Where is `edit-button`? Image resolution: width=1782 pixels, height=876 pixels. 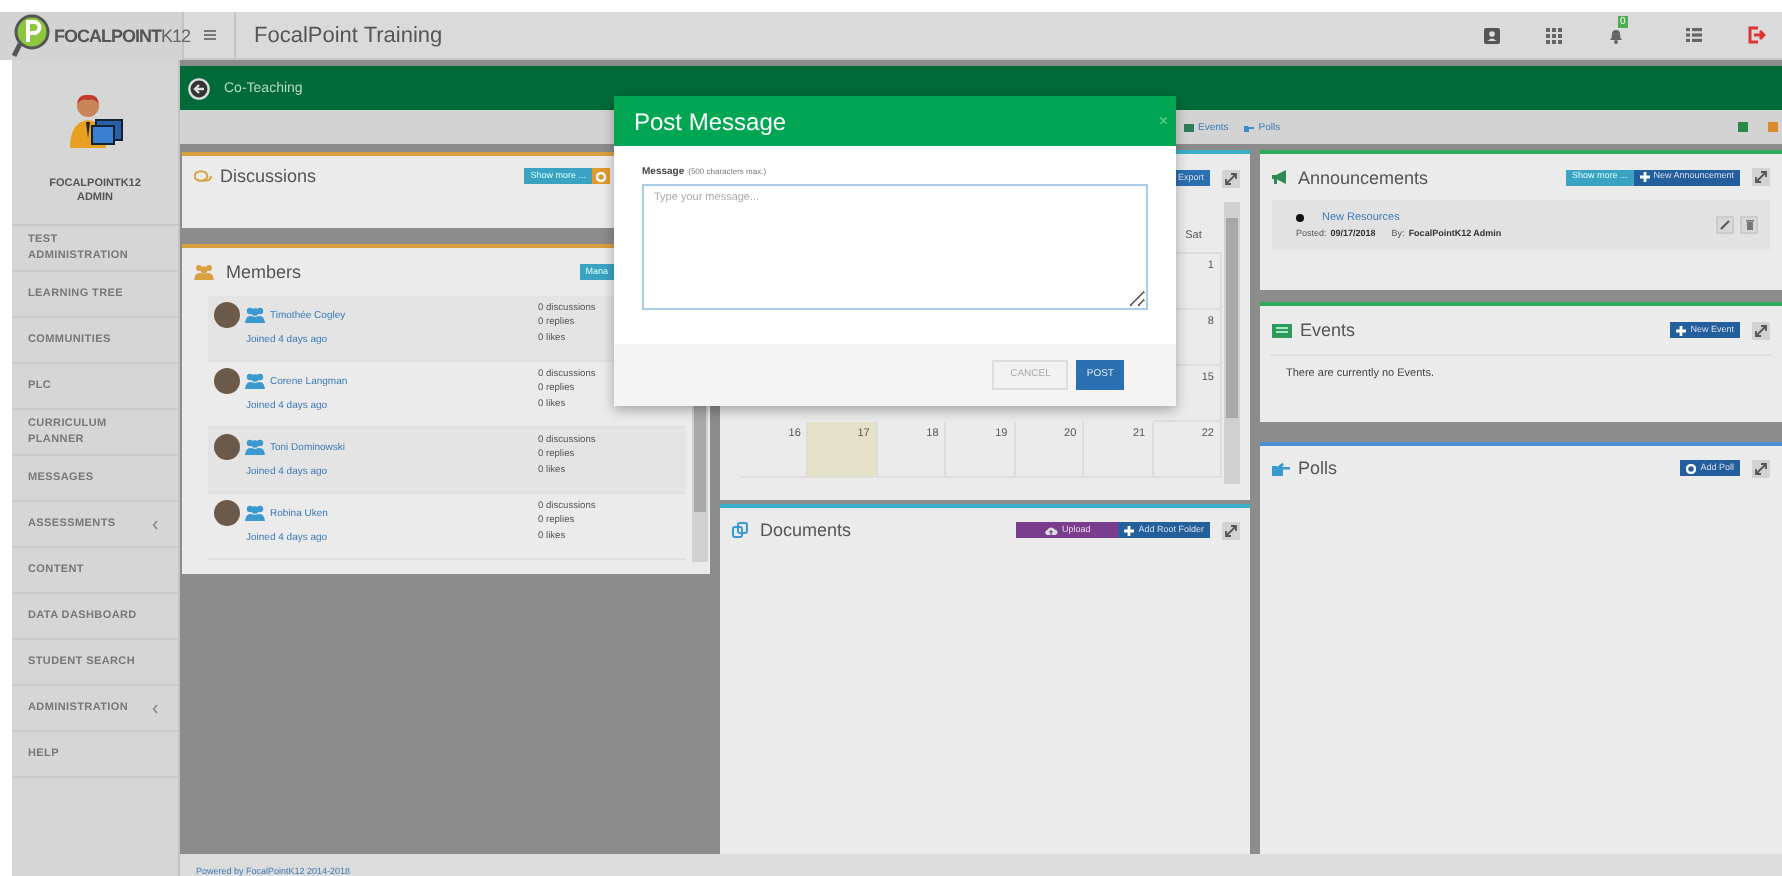 edit-button is located at coordinates (1725, 225).